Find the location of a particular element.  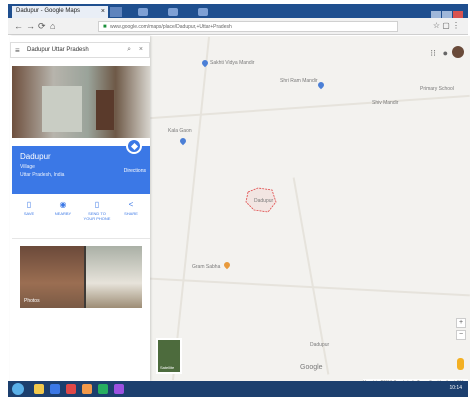

send-to-phone-label: SEND TO YOUR PHONE is located at coordinates (97, 216).